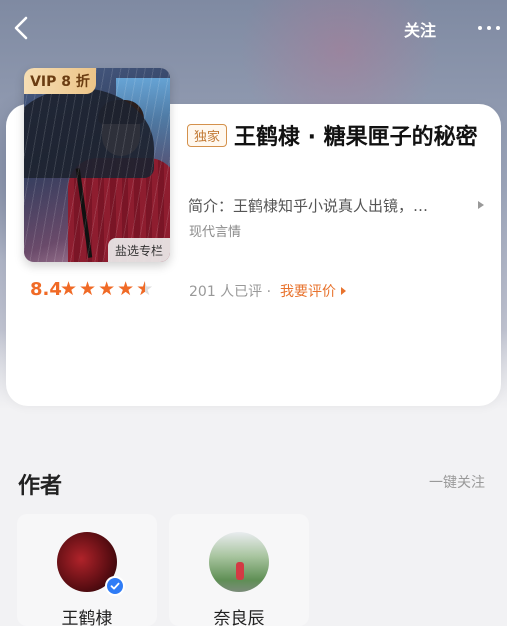  I want to click on chevron-left-icon, so click(21, 28).